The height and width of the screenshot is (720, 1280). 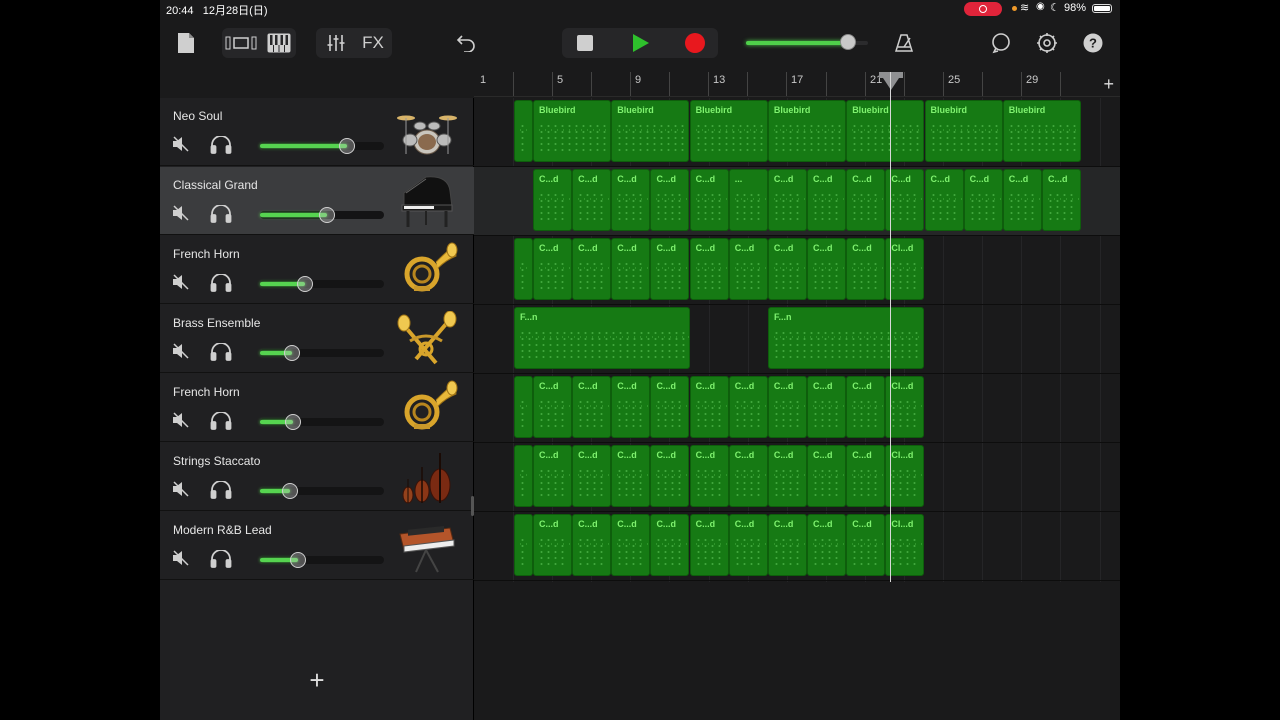 I want to click on track-header: Neo Soul, so click(x=317, y=132).